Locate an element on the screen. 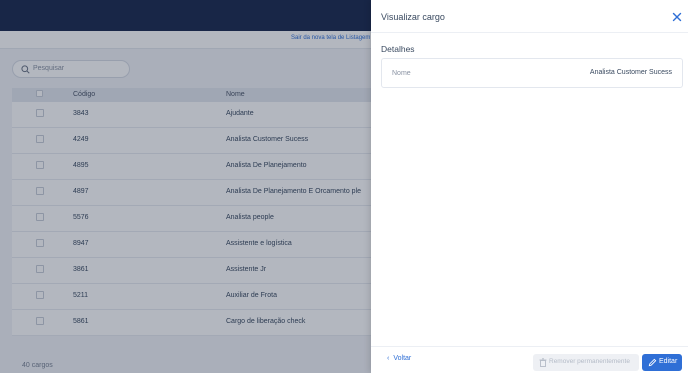 The height and width of the screenshot is (373, 688). chevron-left-icon: ‹ is located at coordinates (388, 358).